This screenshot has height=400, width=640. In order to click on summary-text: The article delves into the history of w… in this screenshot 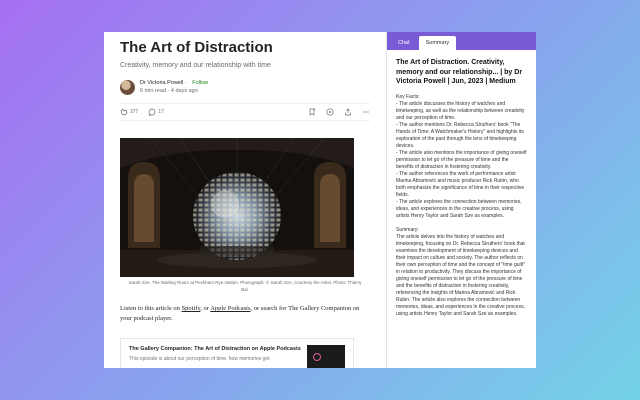, I will do `click(460, 275)`.